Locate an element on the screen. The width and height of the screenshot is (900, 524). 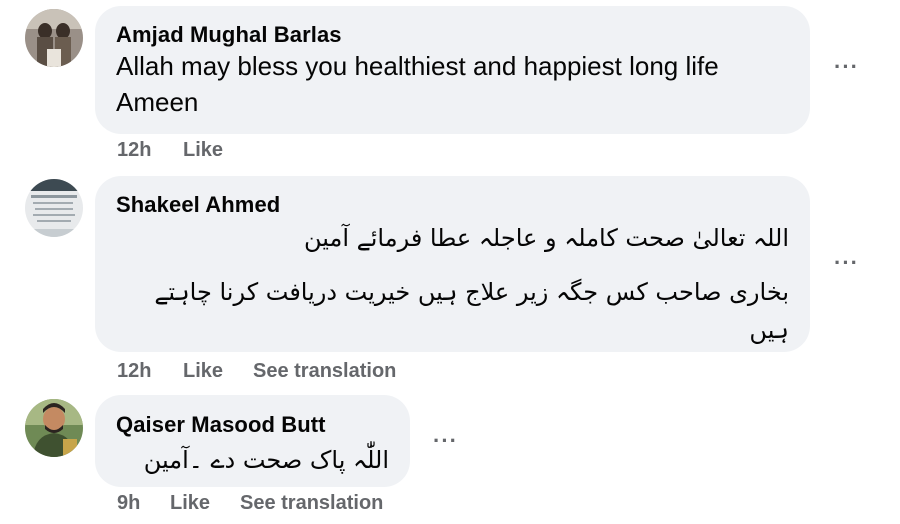
comment-text-line: Ameen is located at coordinates (157, 102).